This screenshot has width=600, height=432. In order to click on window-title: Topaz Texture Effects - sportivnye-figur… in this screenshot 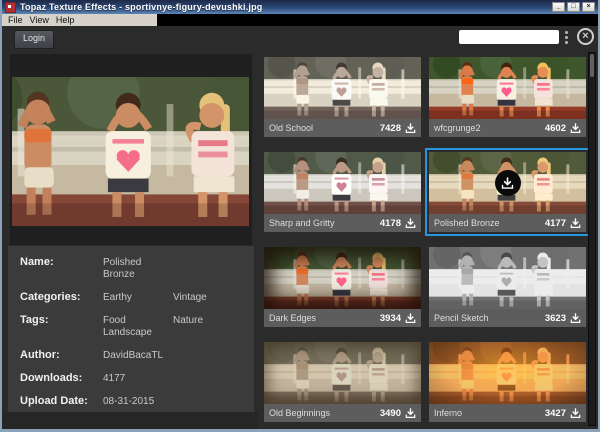, I will do `click(141, 7)`.